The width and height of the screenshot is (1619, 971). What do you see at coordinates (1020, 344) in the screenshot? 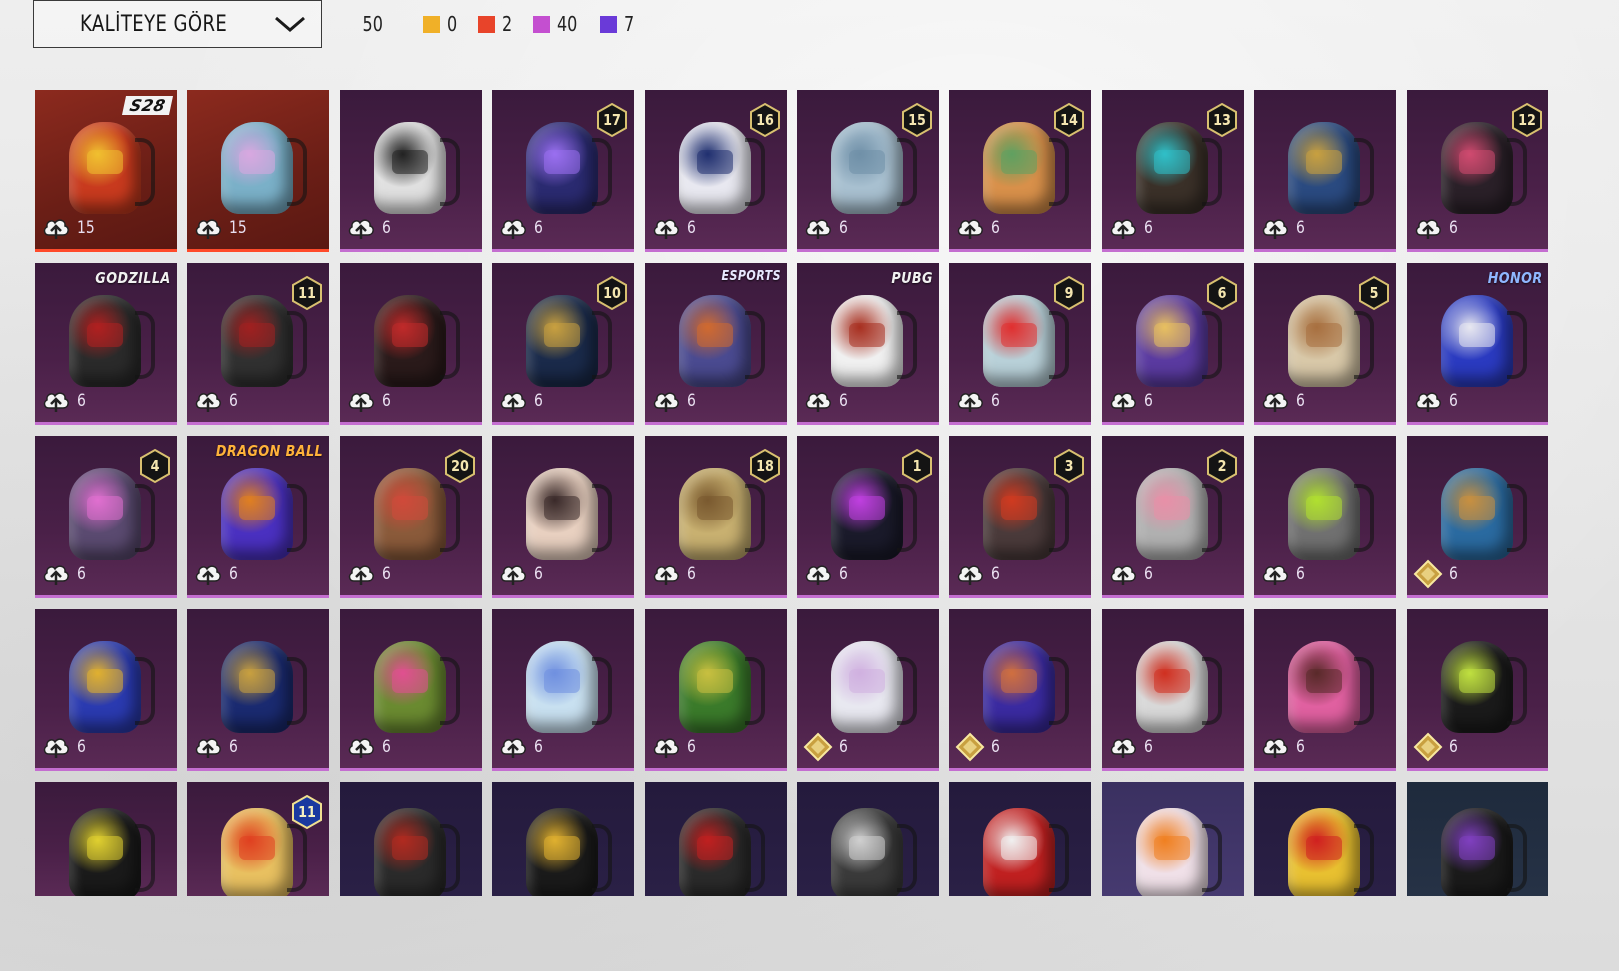
I see `backpack-item: 96` at bounding box center [1020, 344].